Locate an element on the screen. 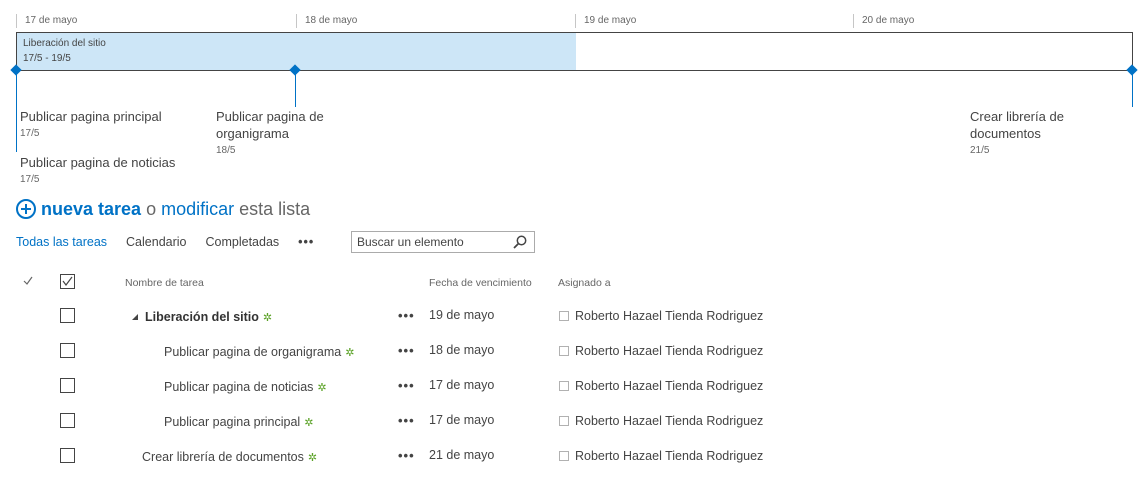 Image resolution: width=1144 pixels, height=481 pixels. more-views-button: ••• is located at coordinates (306, 242).